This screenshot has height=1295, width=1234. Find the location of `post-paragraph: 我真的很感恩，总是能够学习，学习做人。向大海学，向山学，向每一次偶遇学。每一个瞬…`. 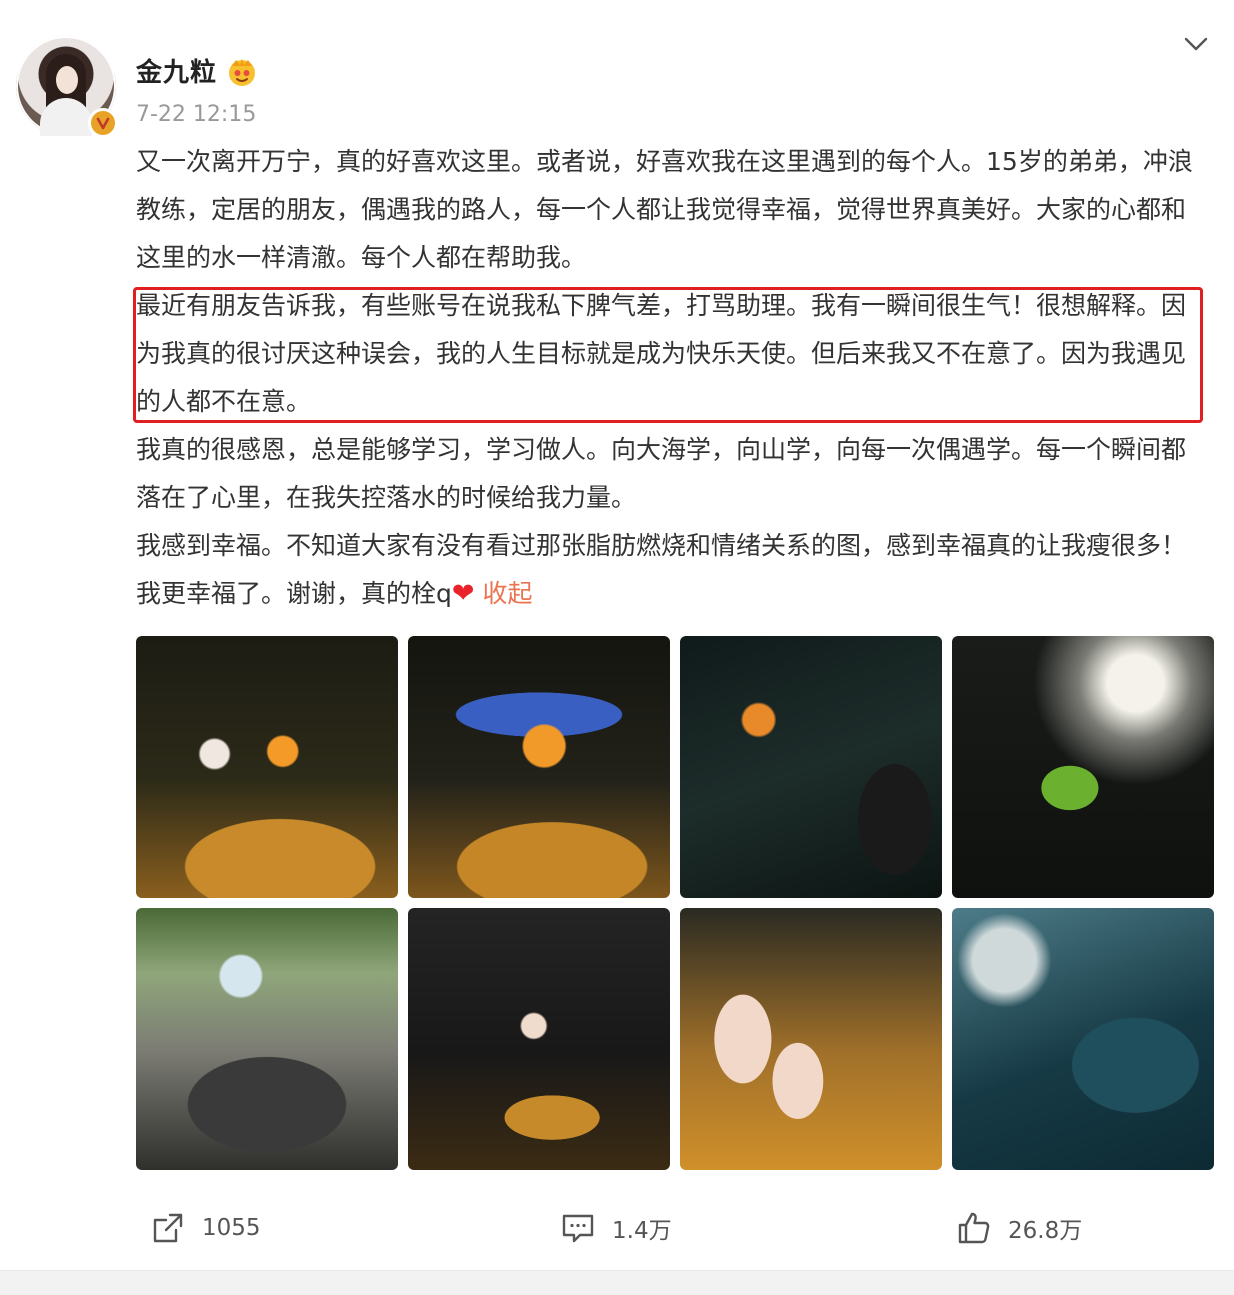

post-paragraph: 我真的很感恩，总是能够学习，学习做人。向大海学，向山学，向每一次偶遇学。每一个瞬… is located at coordinates (661, 473).